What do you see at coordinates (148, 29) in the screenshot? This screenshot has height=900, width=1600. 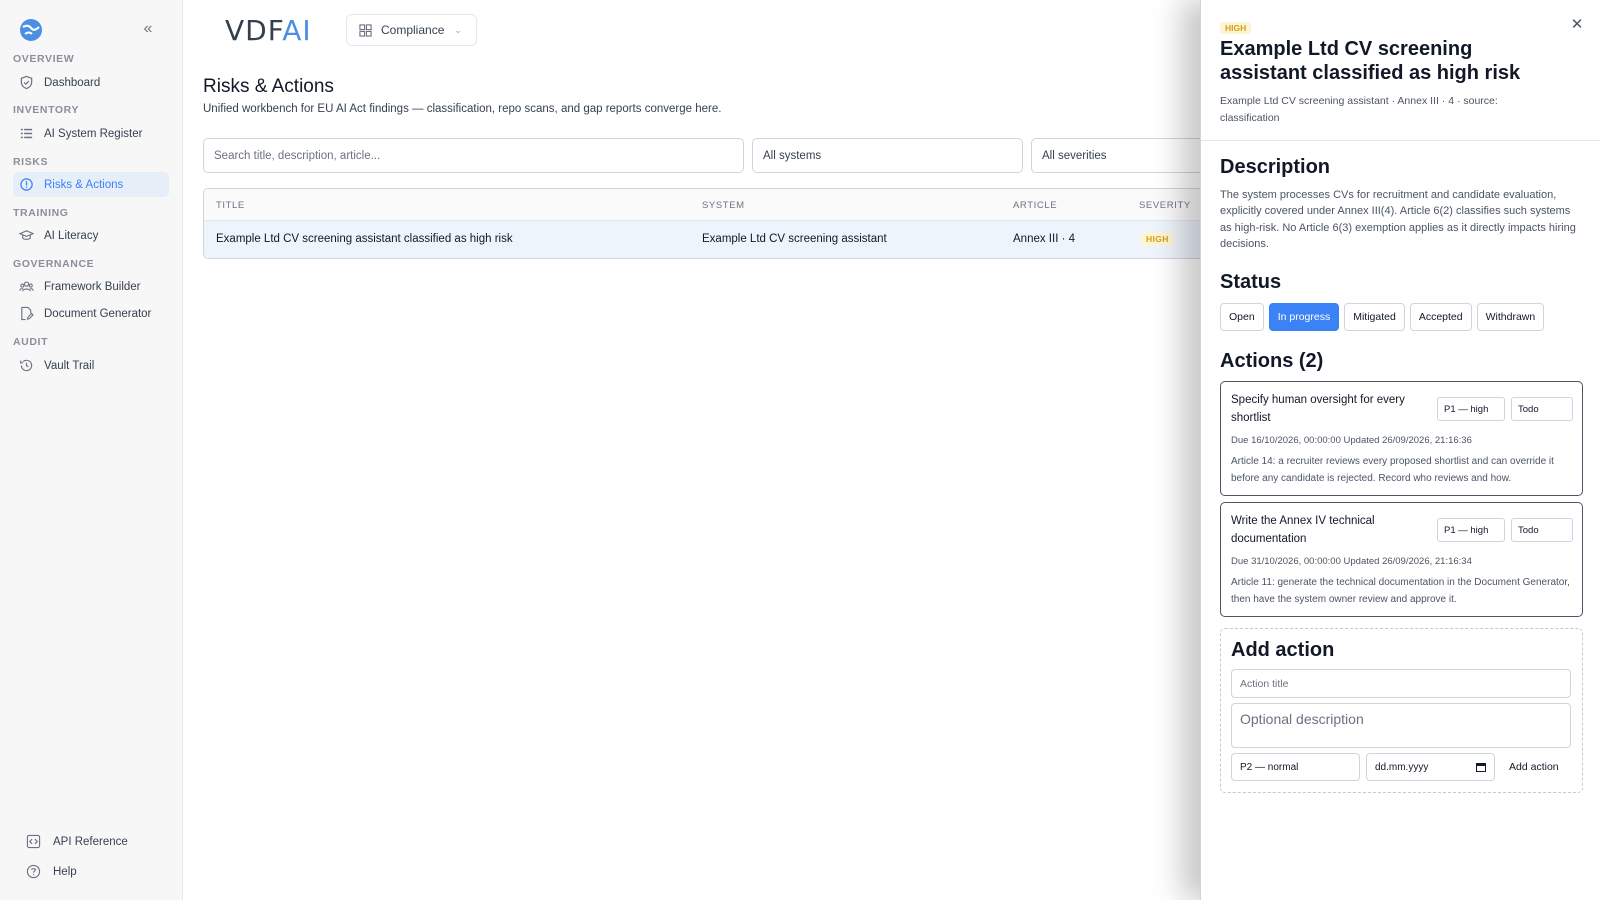 I see `double-chevron-left-icon: «` at bounding box center [148, 29].